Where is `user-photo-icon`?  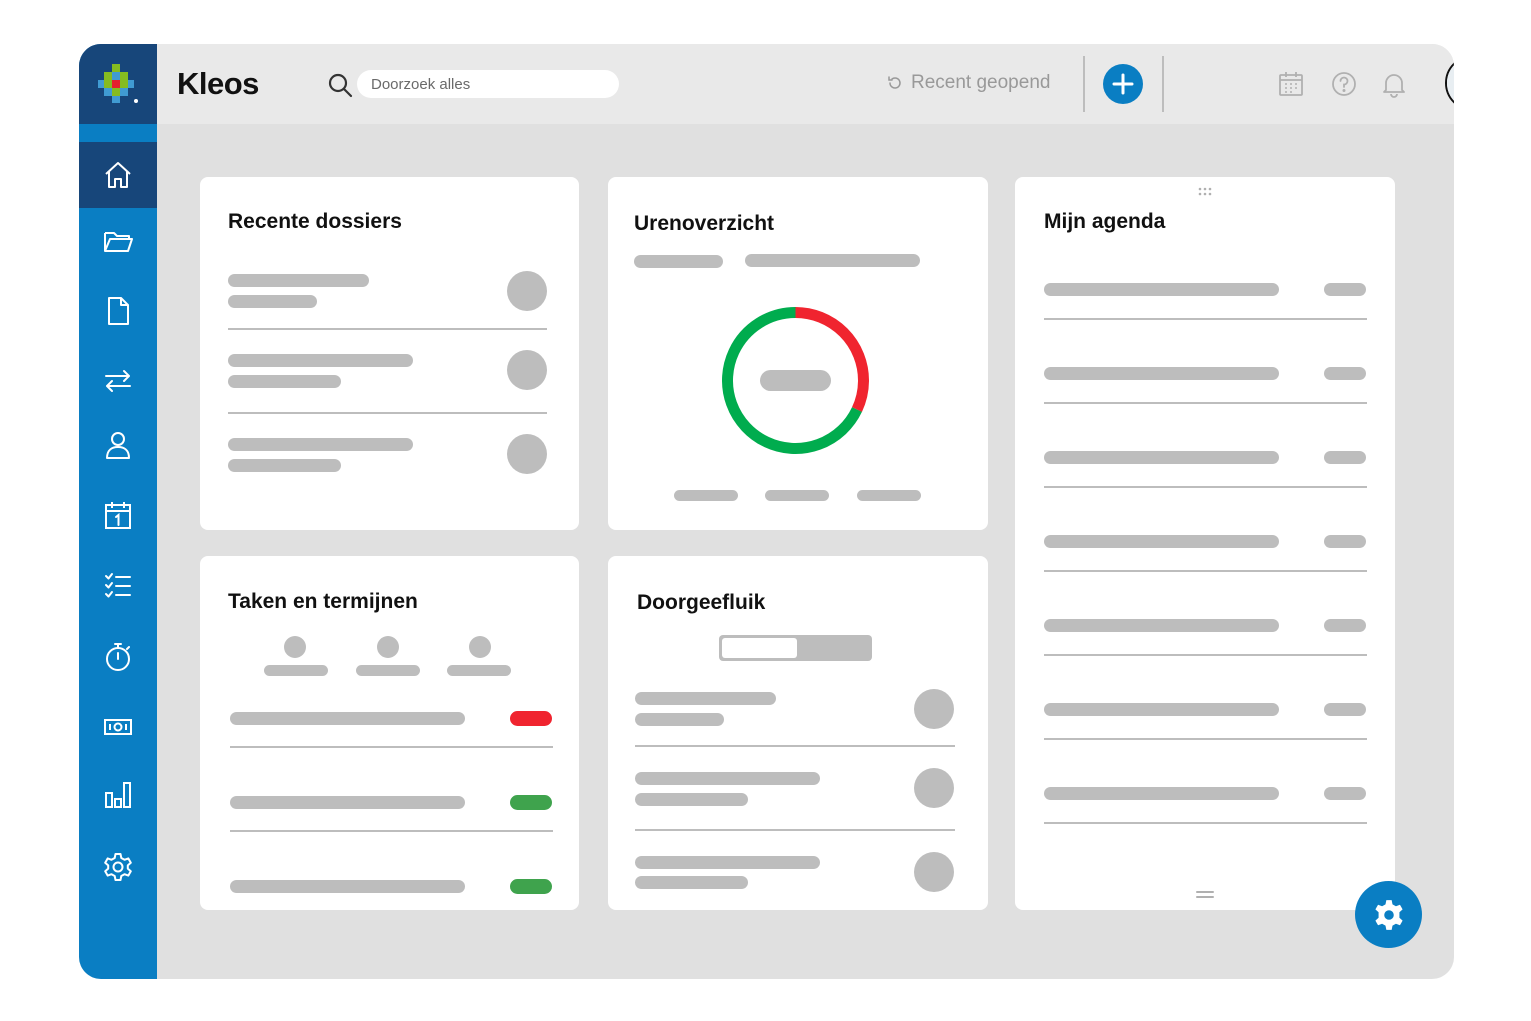
user-photo-icon is located at coordinates (1450, 83).